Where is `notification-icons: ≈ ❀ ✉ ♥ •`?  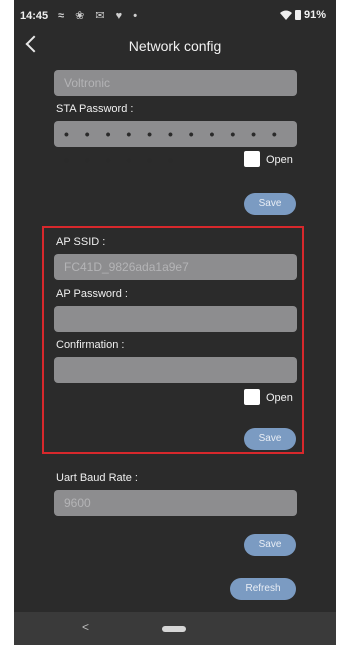 notification-icons: ≈ ❀ ✉ ♥ • is located at coordinates (100, 16).